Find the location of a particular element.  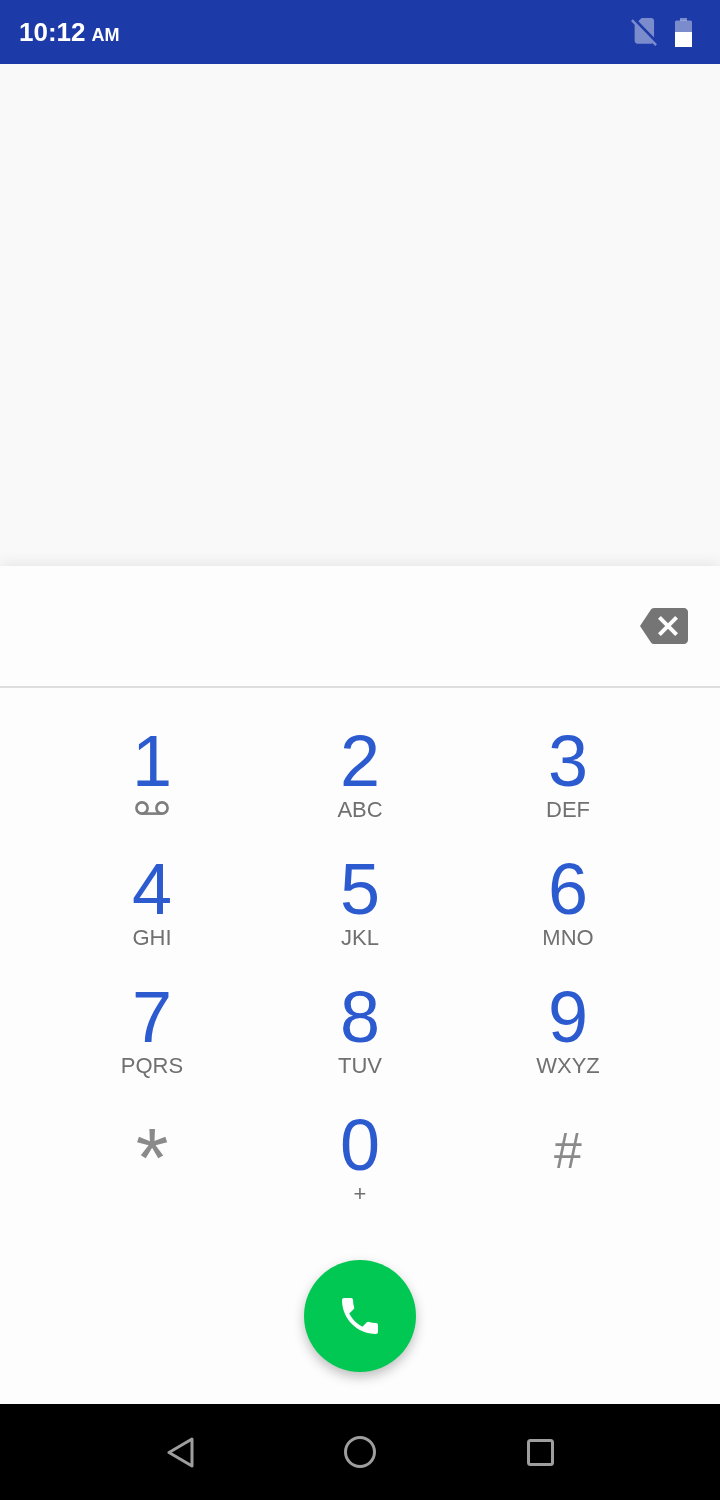

no-sim-icon is located at coordinates (644, 32).